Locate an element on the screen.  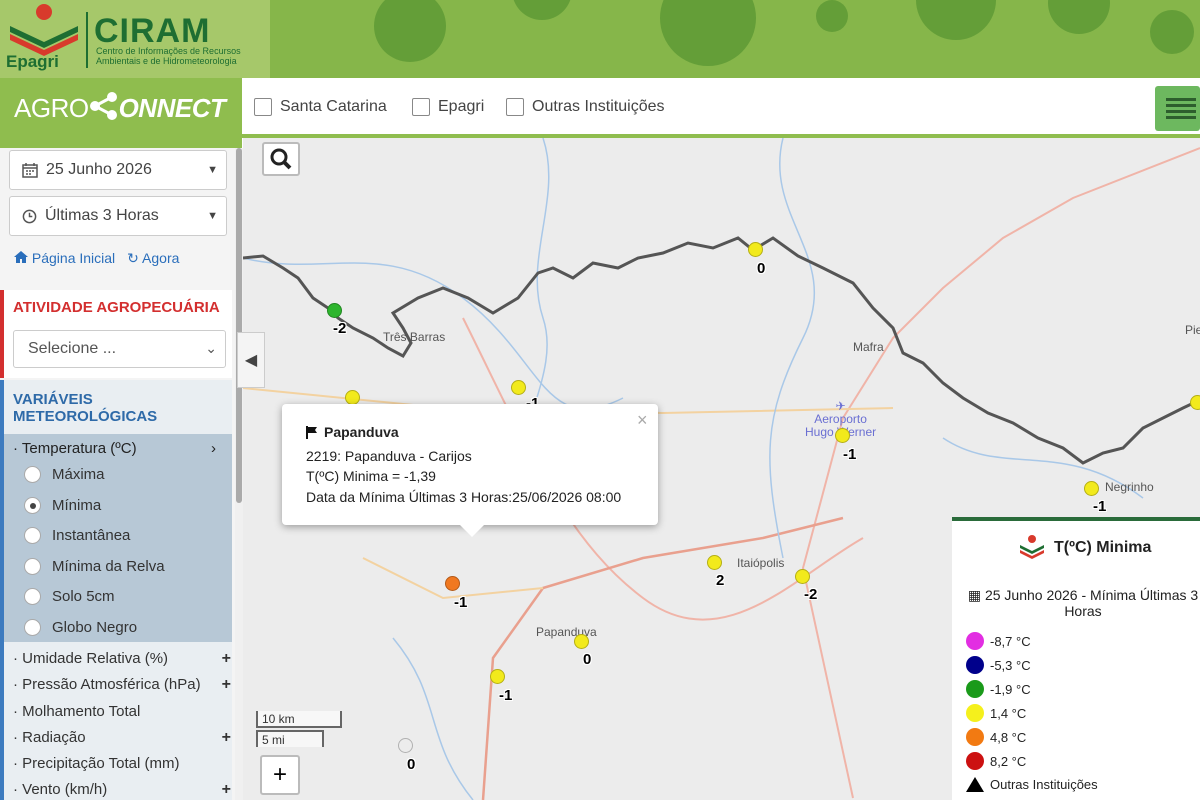
var-precipitacao: · Precipitação Total (mm) is located at coordinates (122, 763).